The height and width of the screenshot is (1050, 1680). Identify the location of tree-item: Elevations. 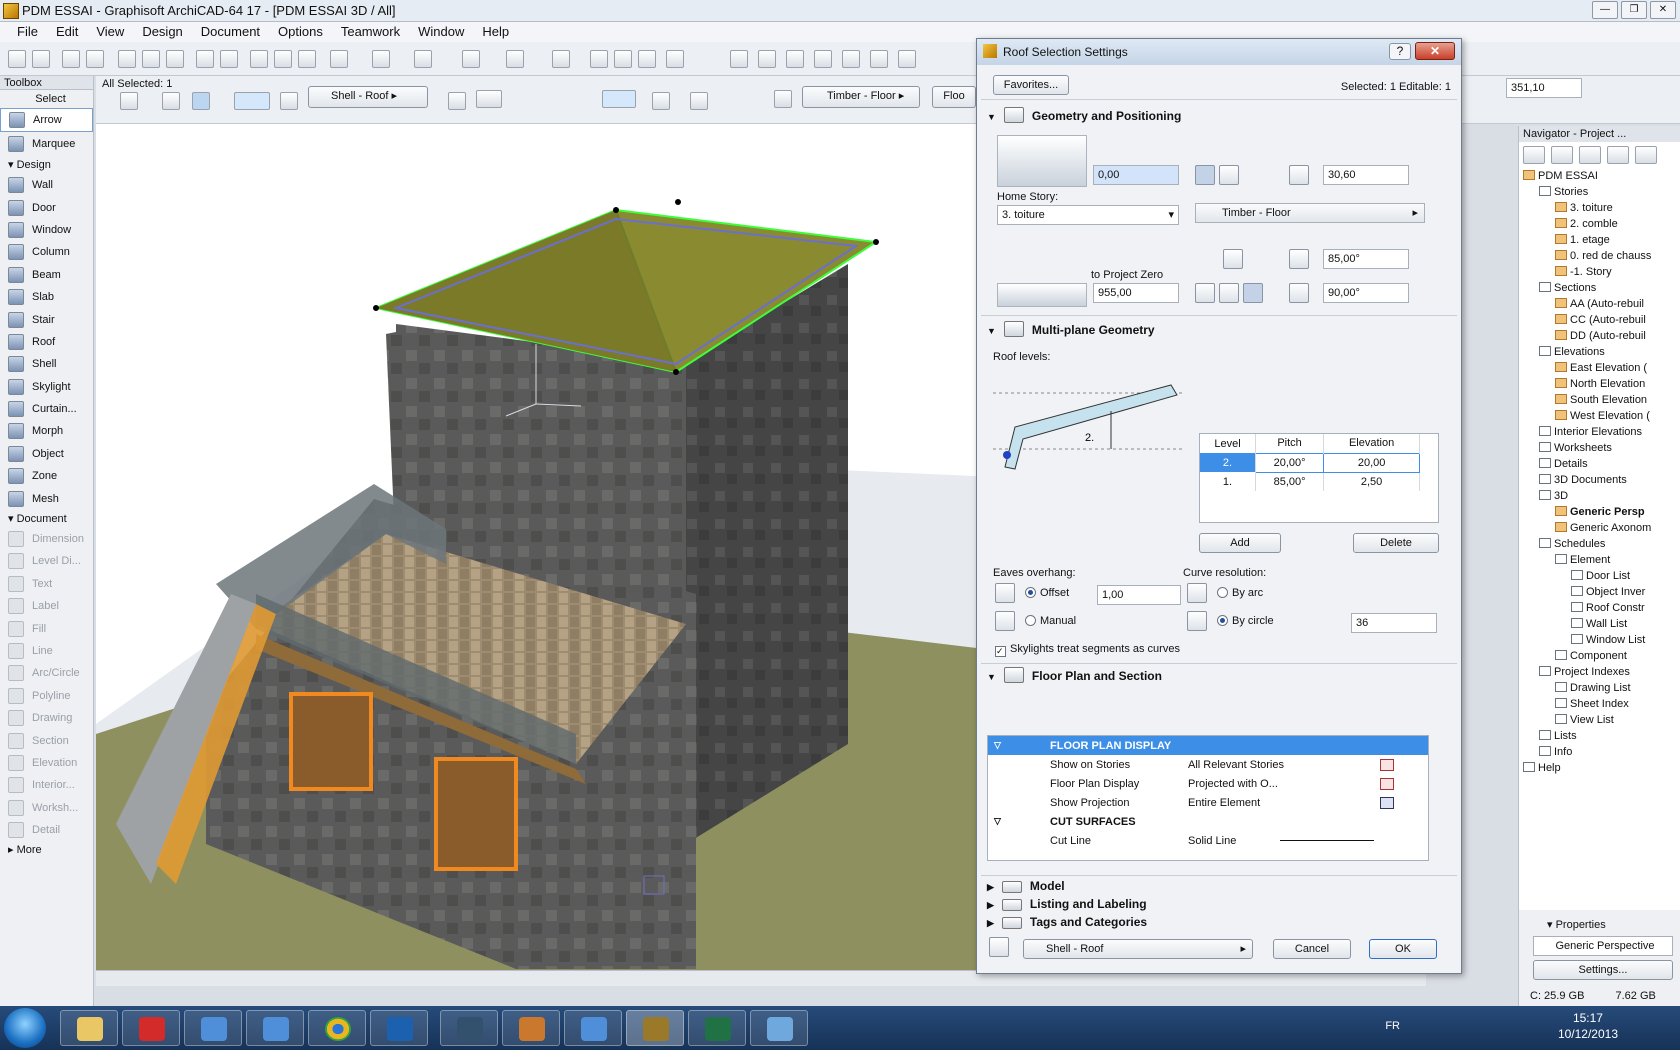
(1601, 352).